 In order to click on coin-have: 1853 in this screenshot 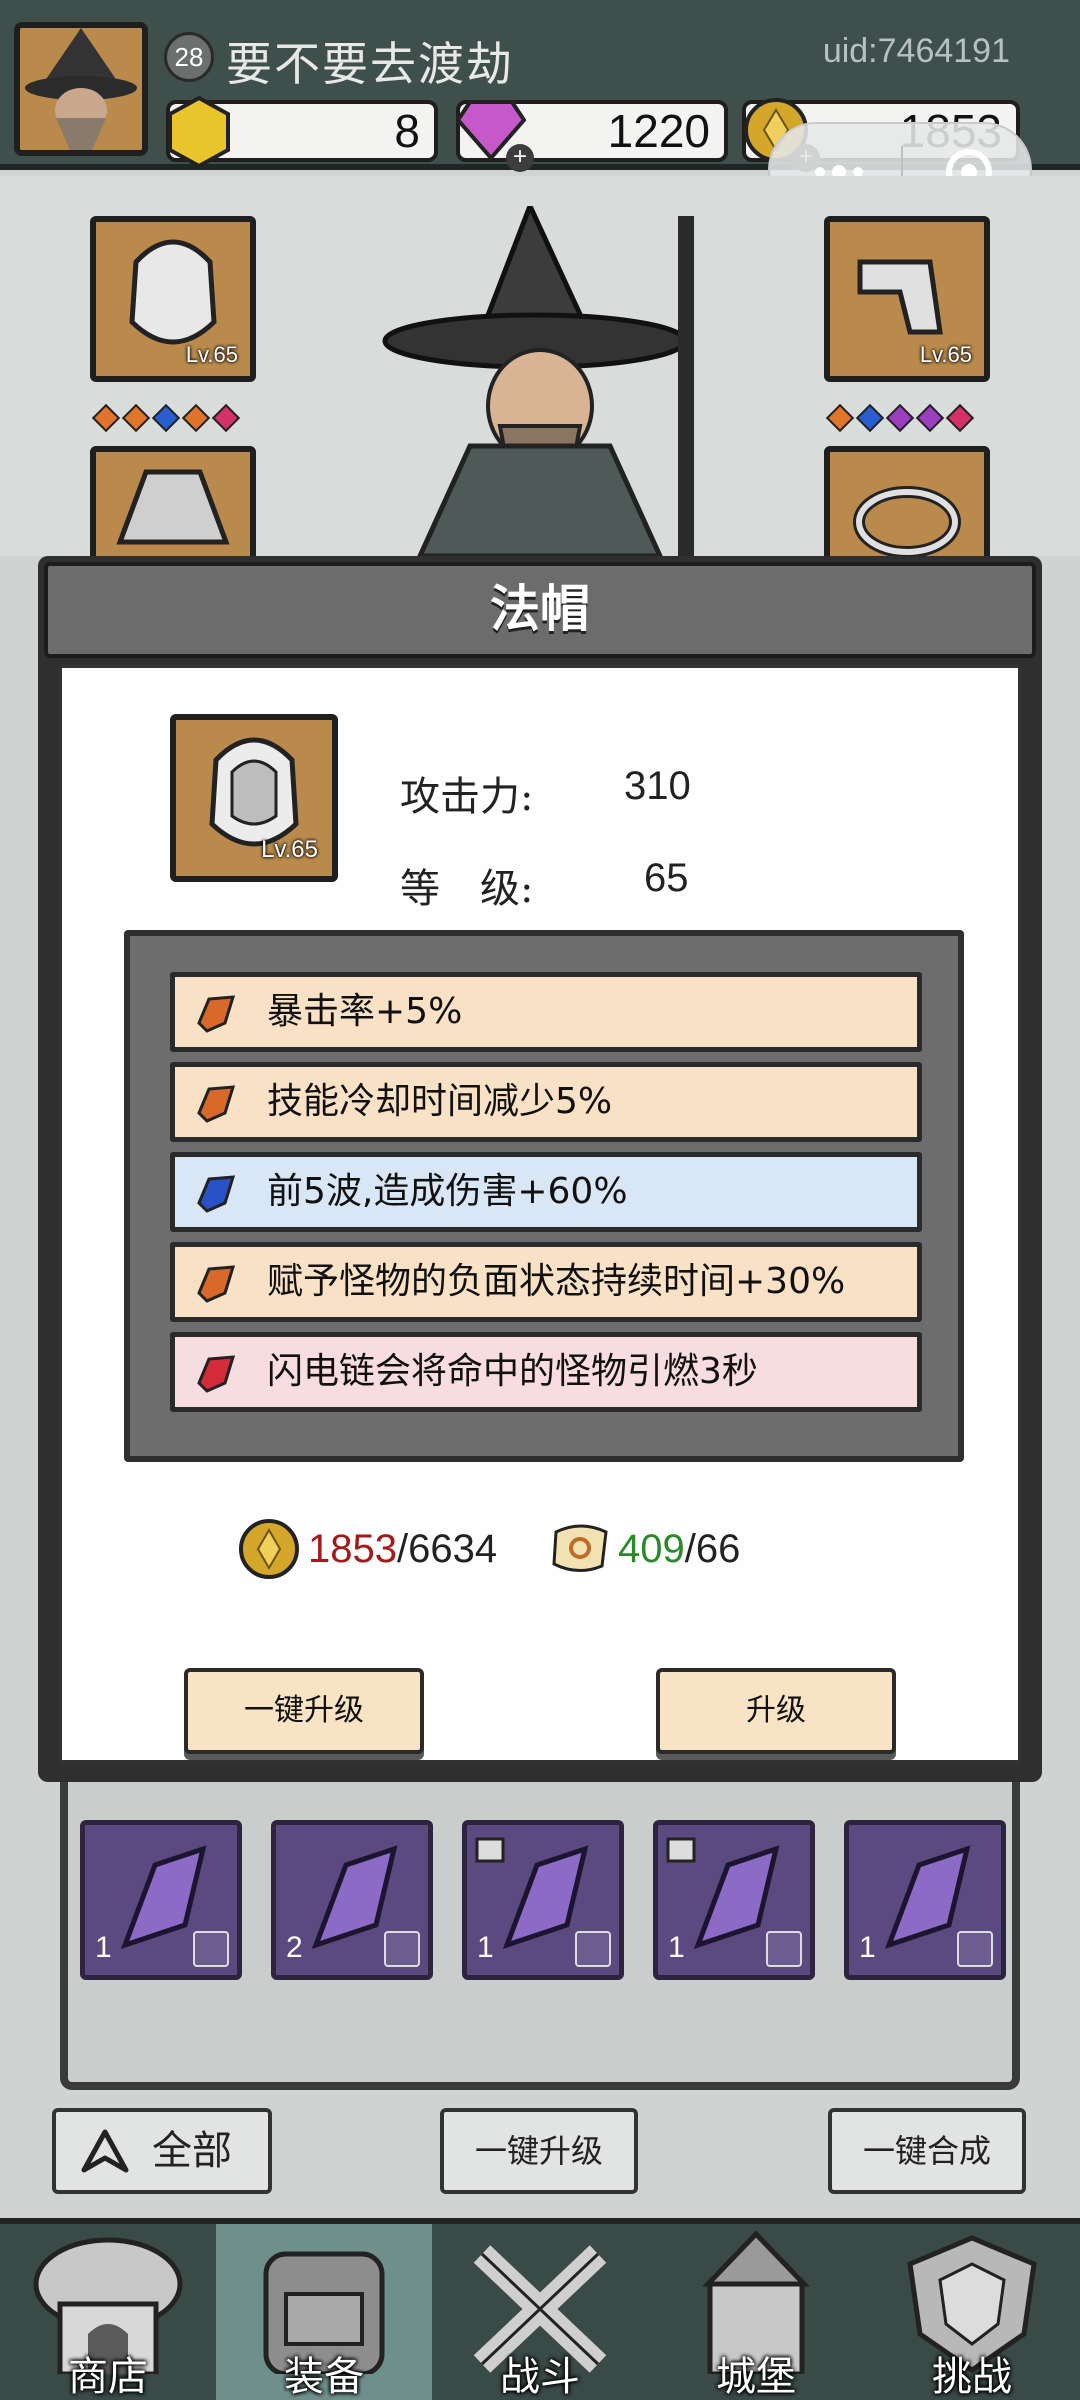, I will do `click(352, 1549)`.